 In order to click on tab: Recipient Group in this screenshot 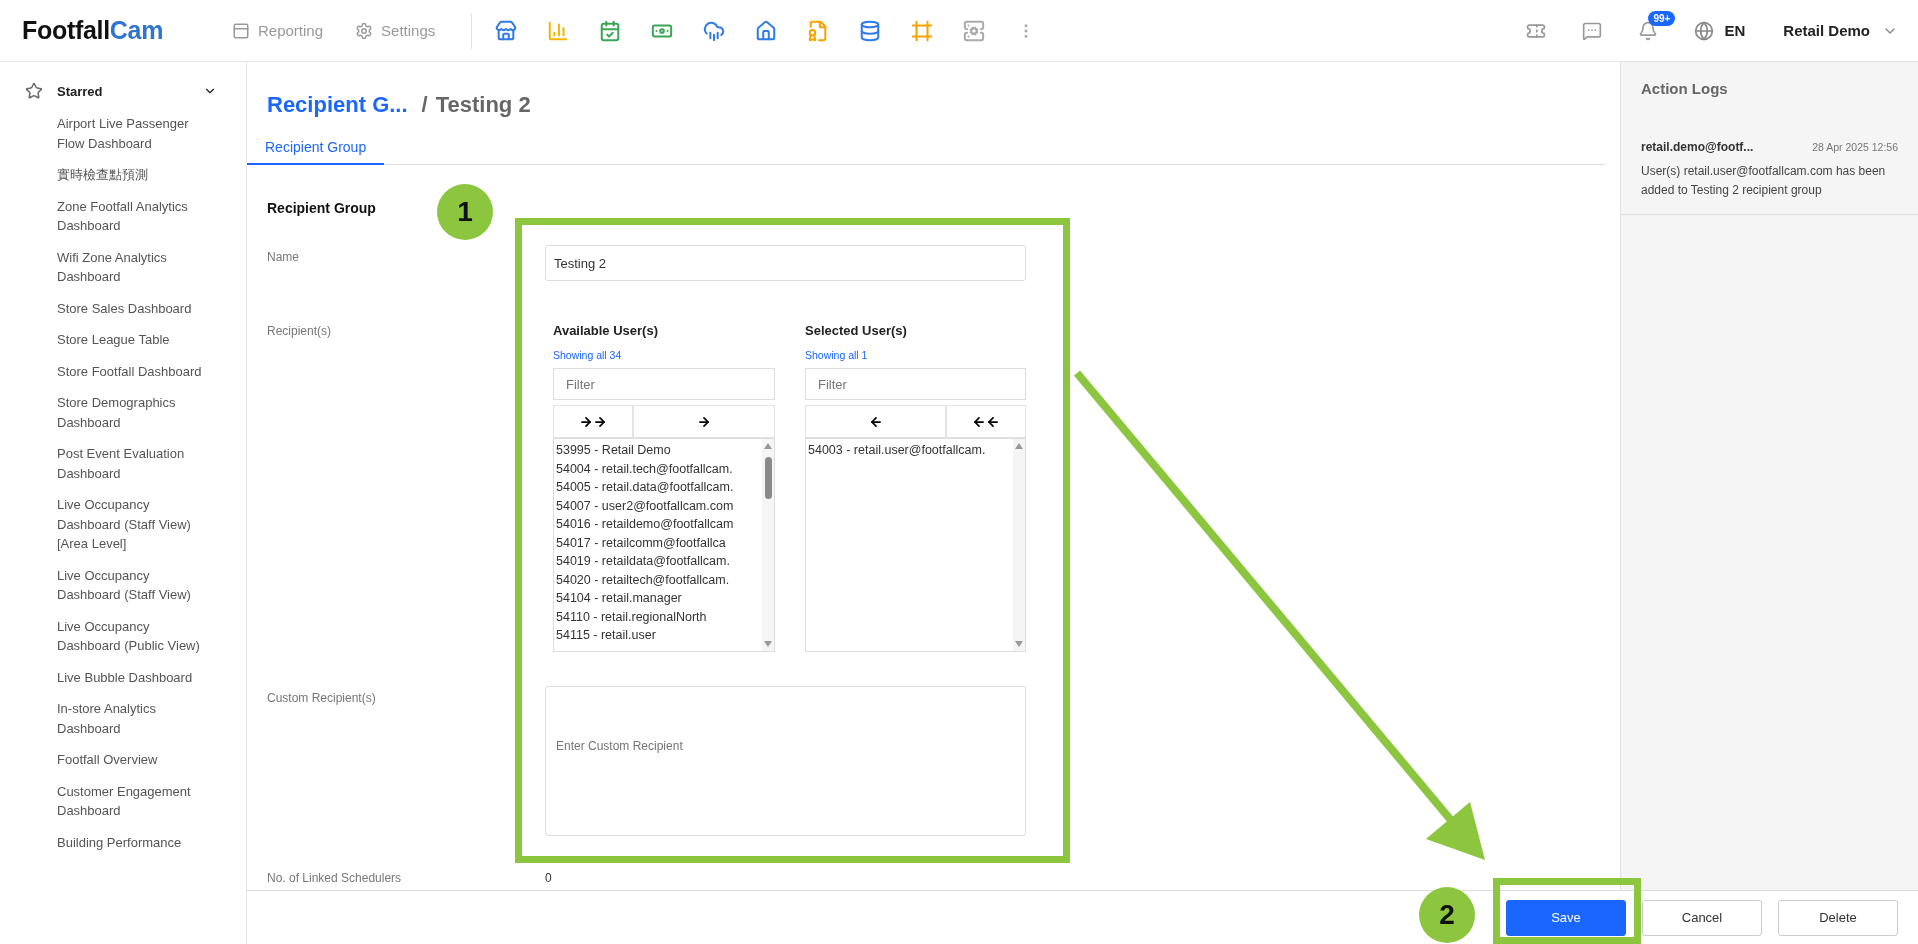, I will do `click(316, 147)`.